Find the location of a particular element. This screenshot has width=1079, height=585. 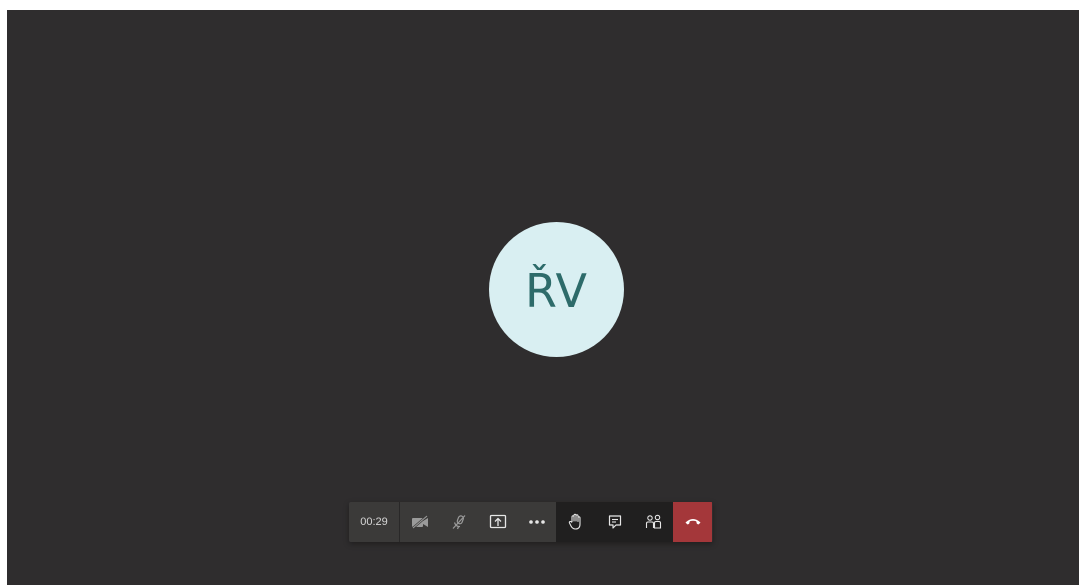

chat-button is located at coordinates (614, 522).